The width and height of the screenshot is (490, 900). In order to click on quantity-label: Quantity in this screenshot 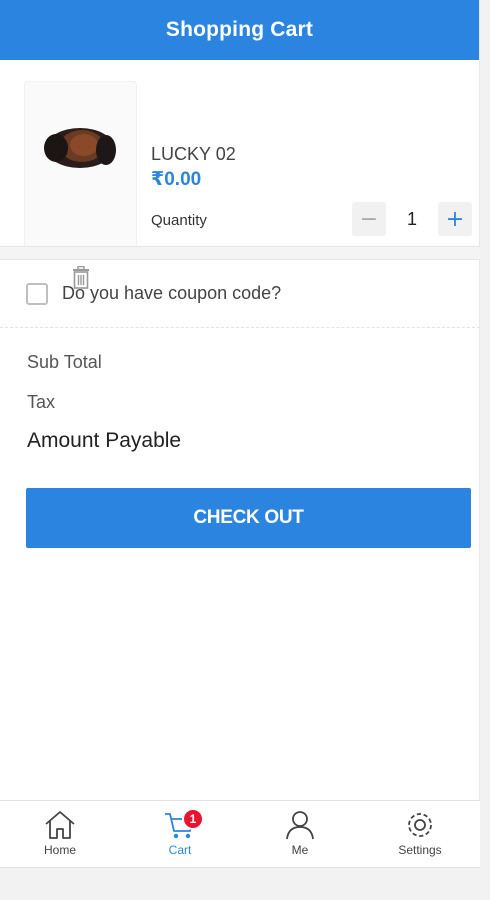, I will do `click(179, 220)`.